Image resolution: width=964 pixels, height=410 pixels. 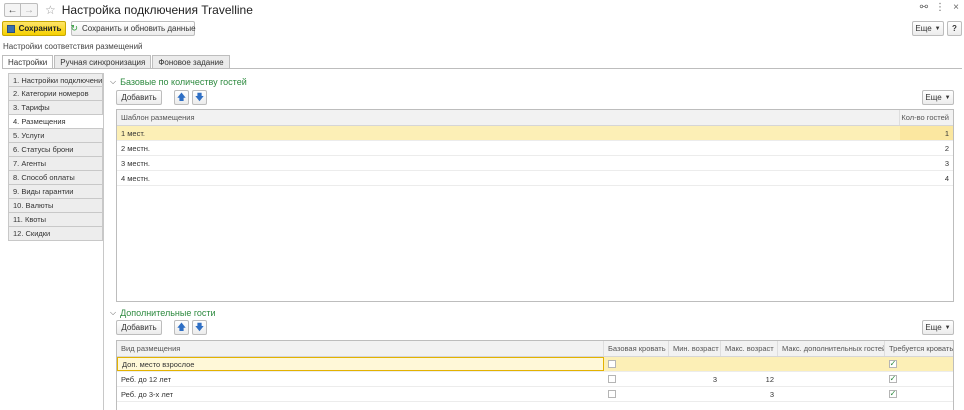 I want to click on sidebar-item-room-categories: 2. Категории номеров, so click(x=55, y=94).